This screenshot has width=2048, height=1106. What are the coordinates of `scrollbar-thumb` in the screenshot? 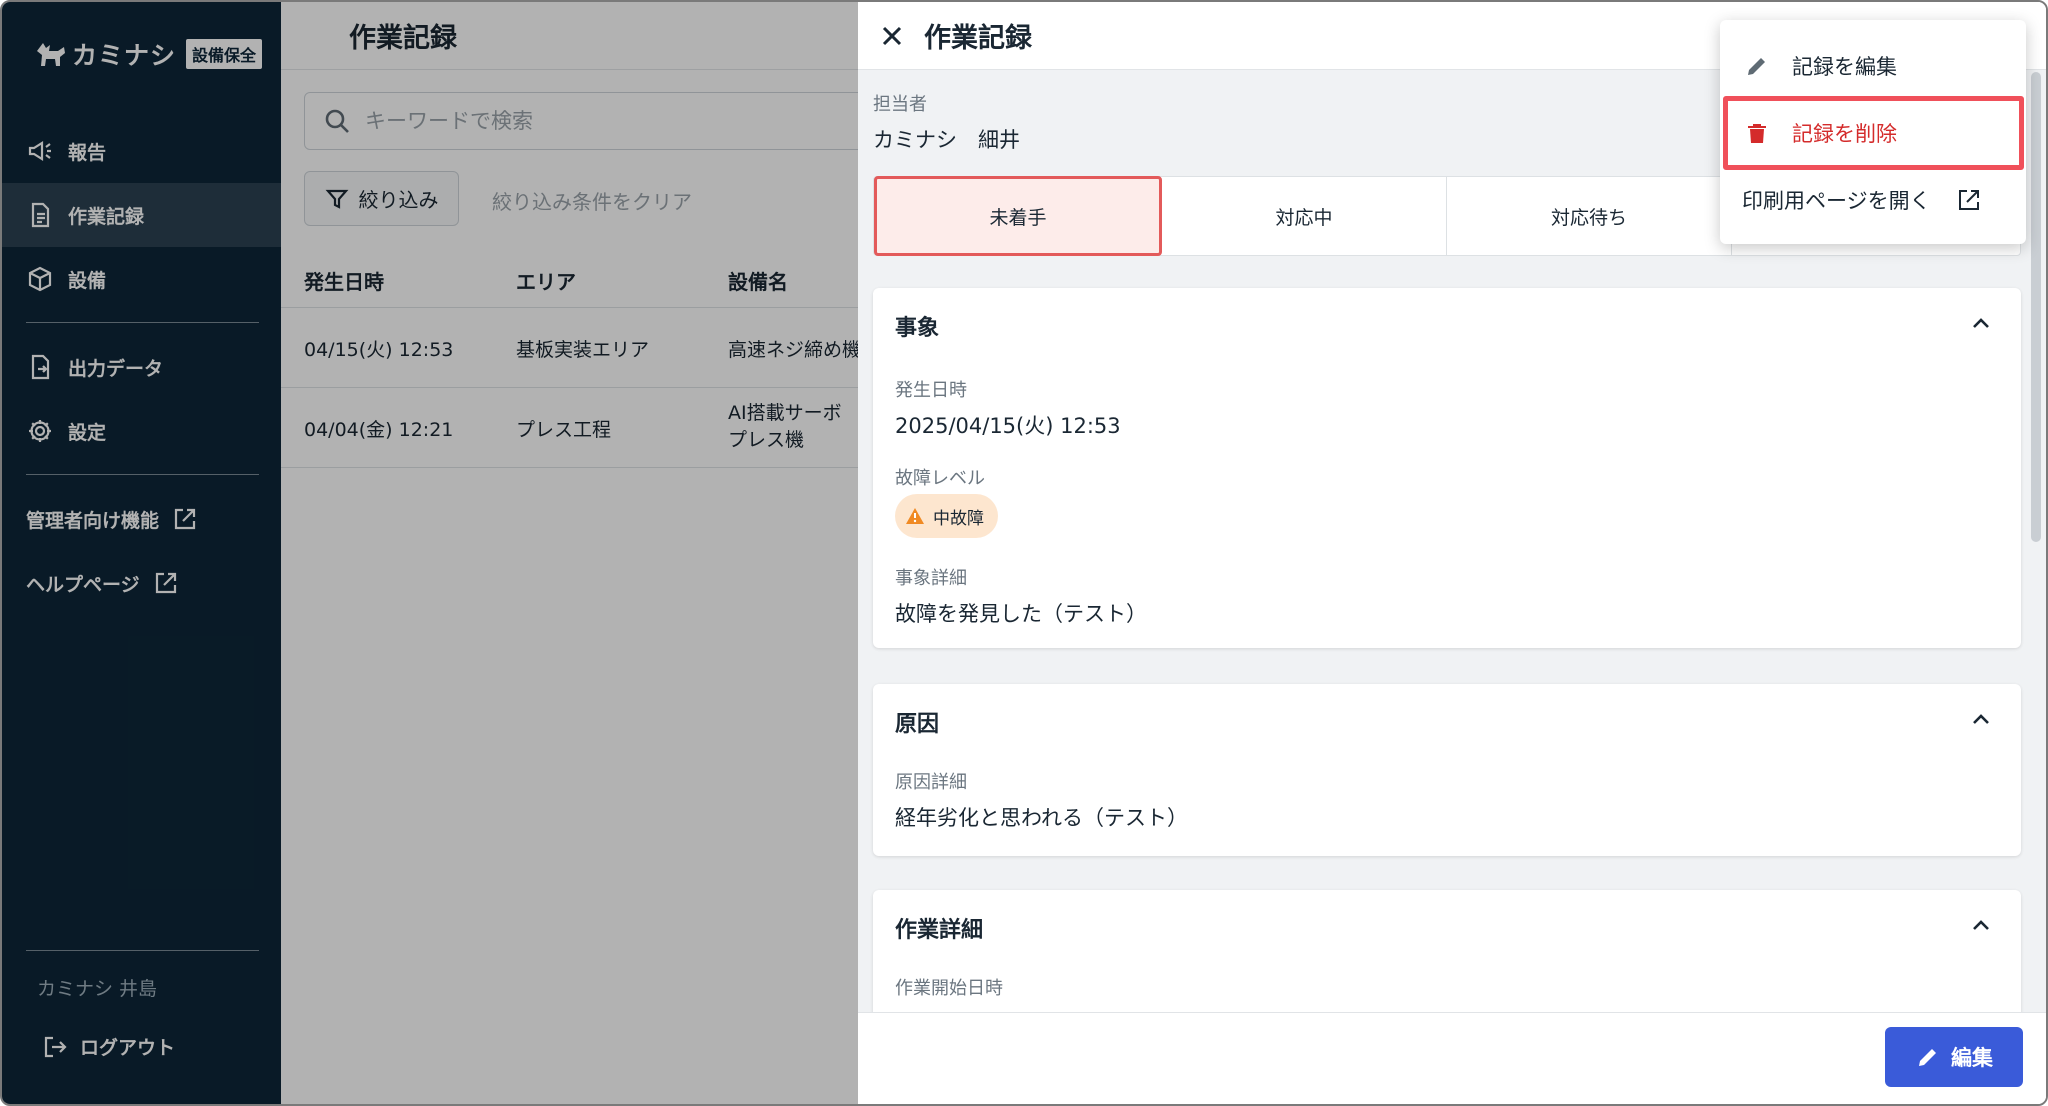 It's located at (2036, 307).